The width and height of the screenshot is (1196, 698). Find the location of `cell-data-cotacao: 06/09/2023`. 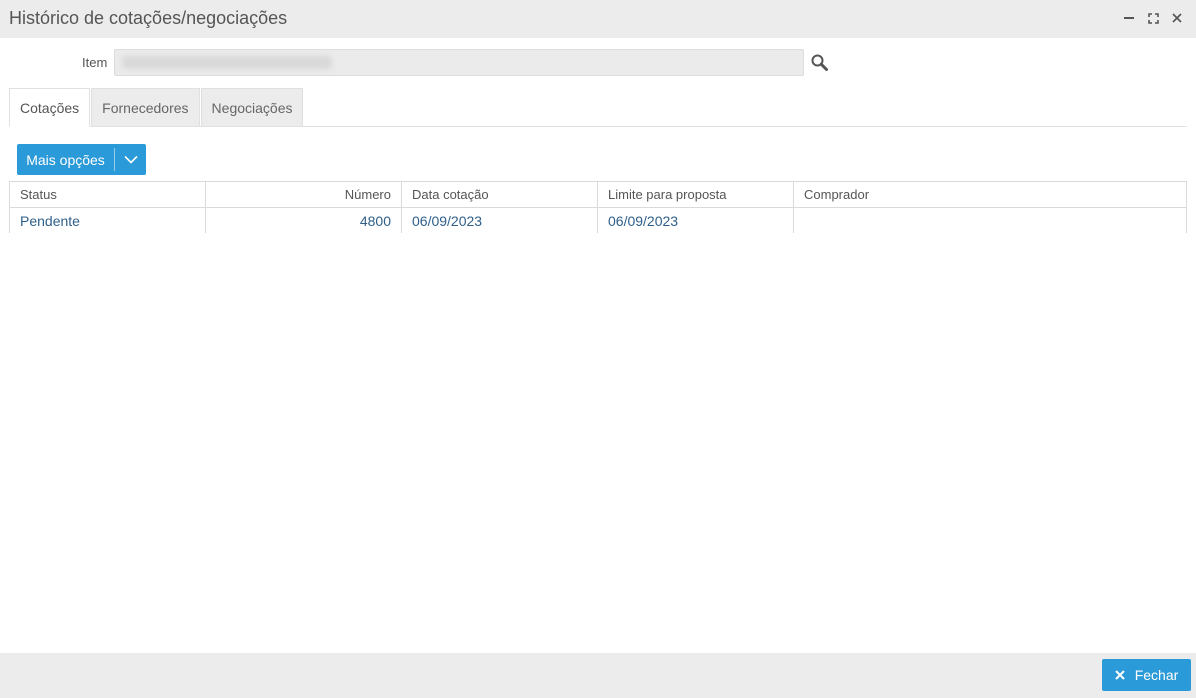

cell-data-cotacao: 06/09/2023 is located at coordinates (499, 220).